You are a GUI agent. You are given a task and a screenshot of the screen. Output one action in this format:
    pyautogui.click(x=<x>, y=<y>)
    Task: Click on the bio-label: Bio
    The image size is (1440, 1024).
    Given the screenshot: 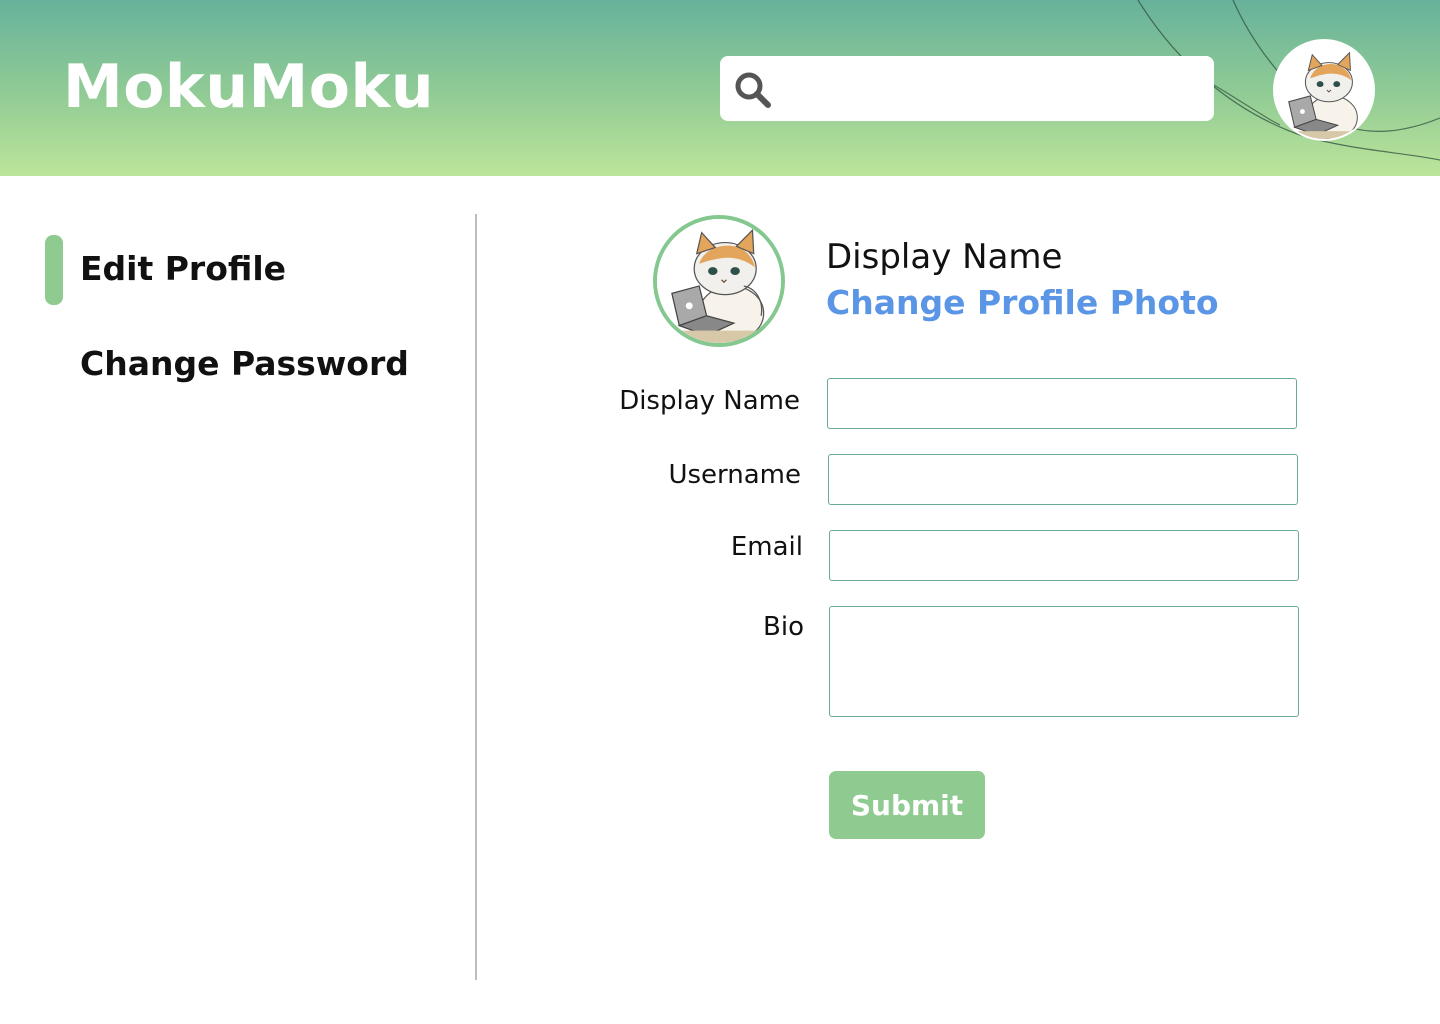 What is the action you would take?
    pyautogui.click(x=783, y=627)
    